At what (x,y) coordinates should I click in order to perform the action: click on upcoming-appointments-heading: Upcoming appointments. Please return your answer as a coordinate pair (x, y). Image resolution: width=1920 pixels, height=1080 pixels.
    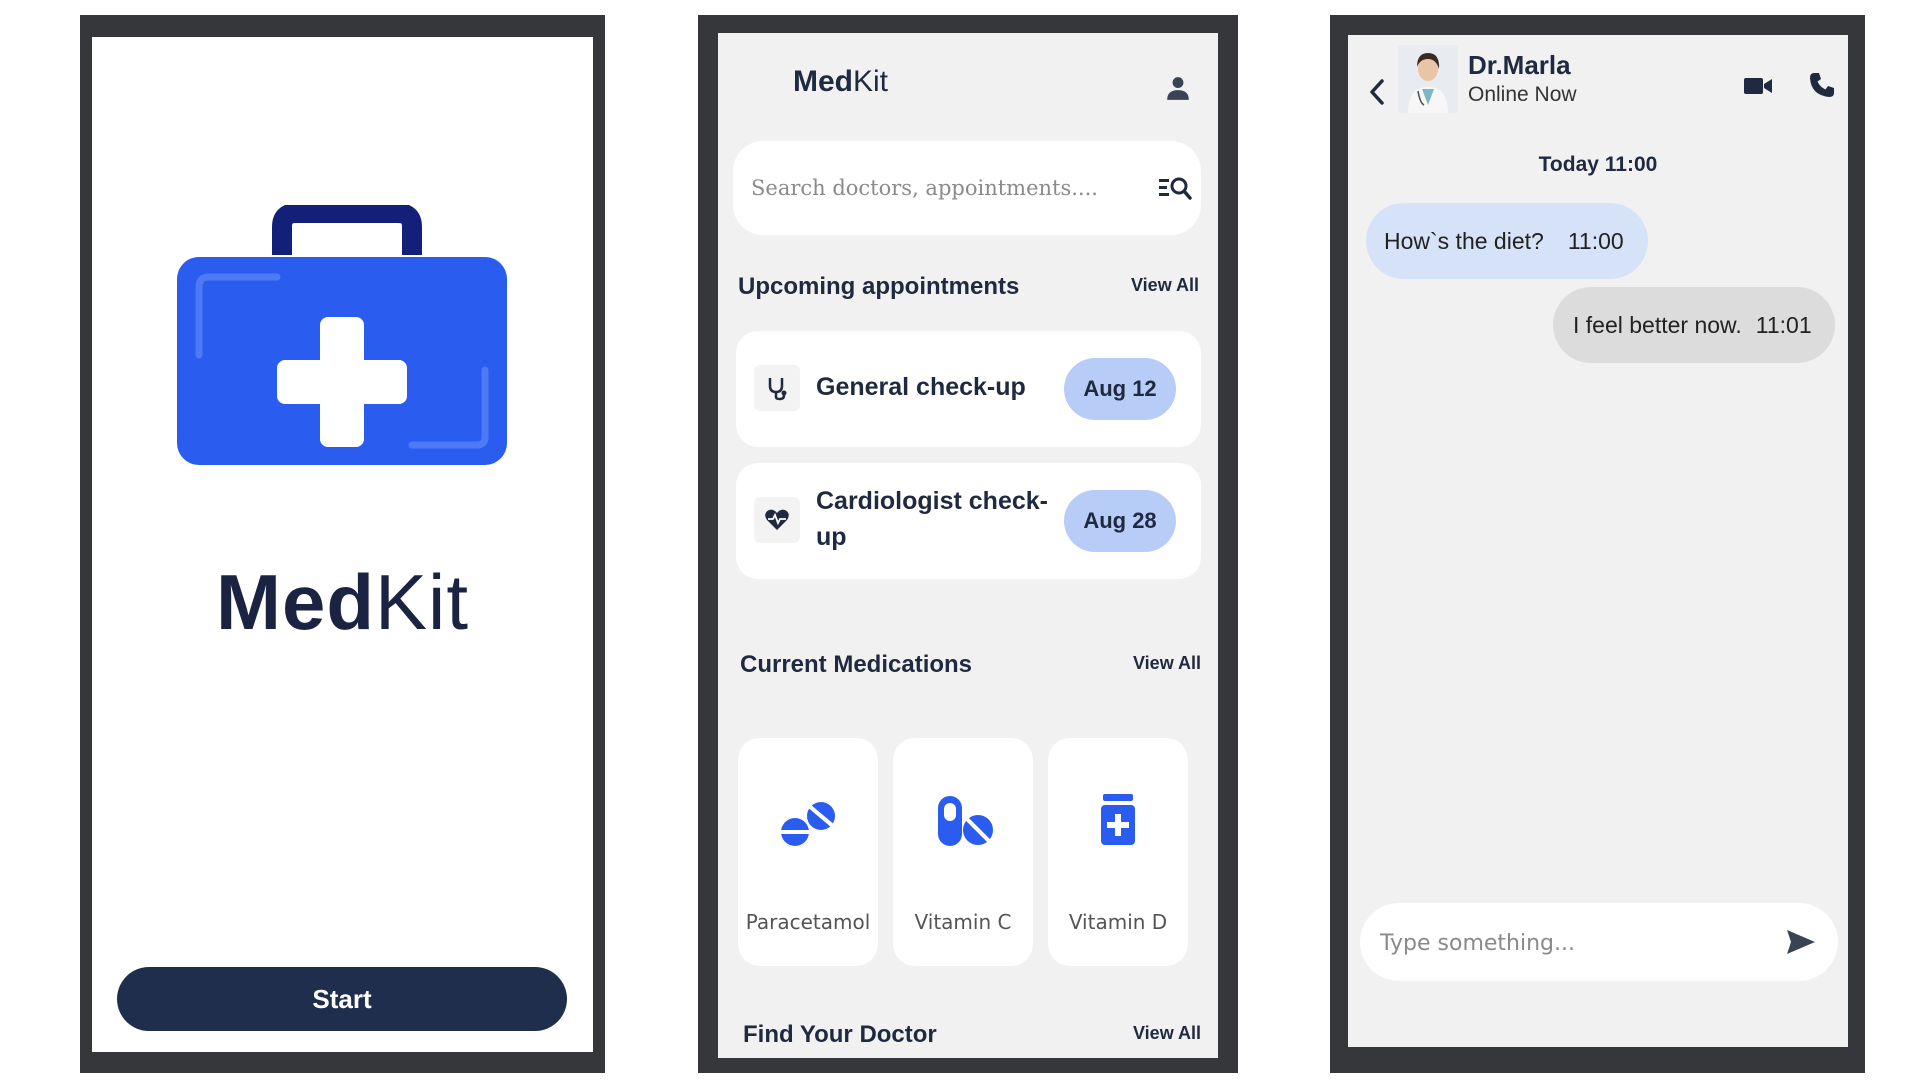
    Looking at the image, I should click on (879, 286).